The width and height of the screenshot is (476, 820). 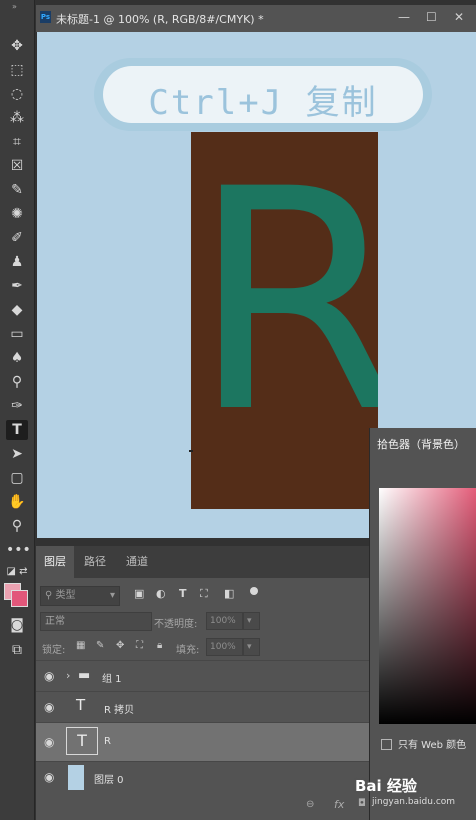 I want to click on gradient-tool-icon: ▭, so click(x=17, y=334).